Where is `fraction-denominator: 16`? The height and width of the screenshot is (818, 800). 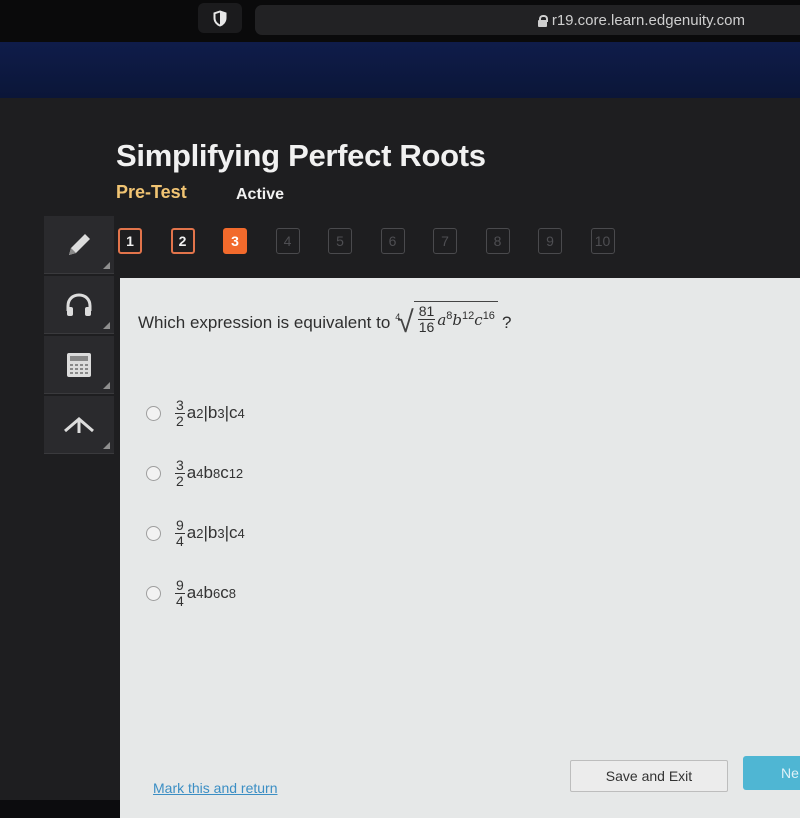 fraction-denominator: 16 is located at coordinates (426, 327).